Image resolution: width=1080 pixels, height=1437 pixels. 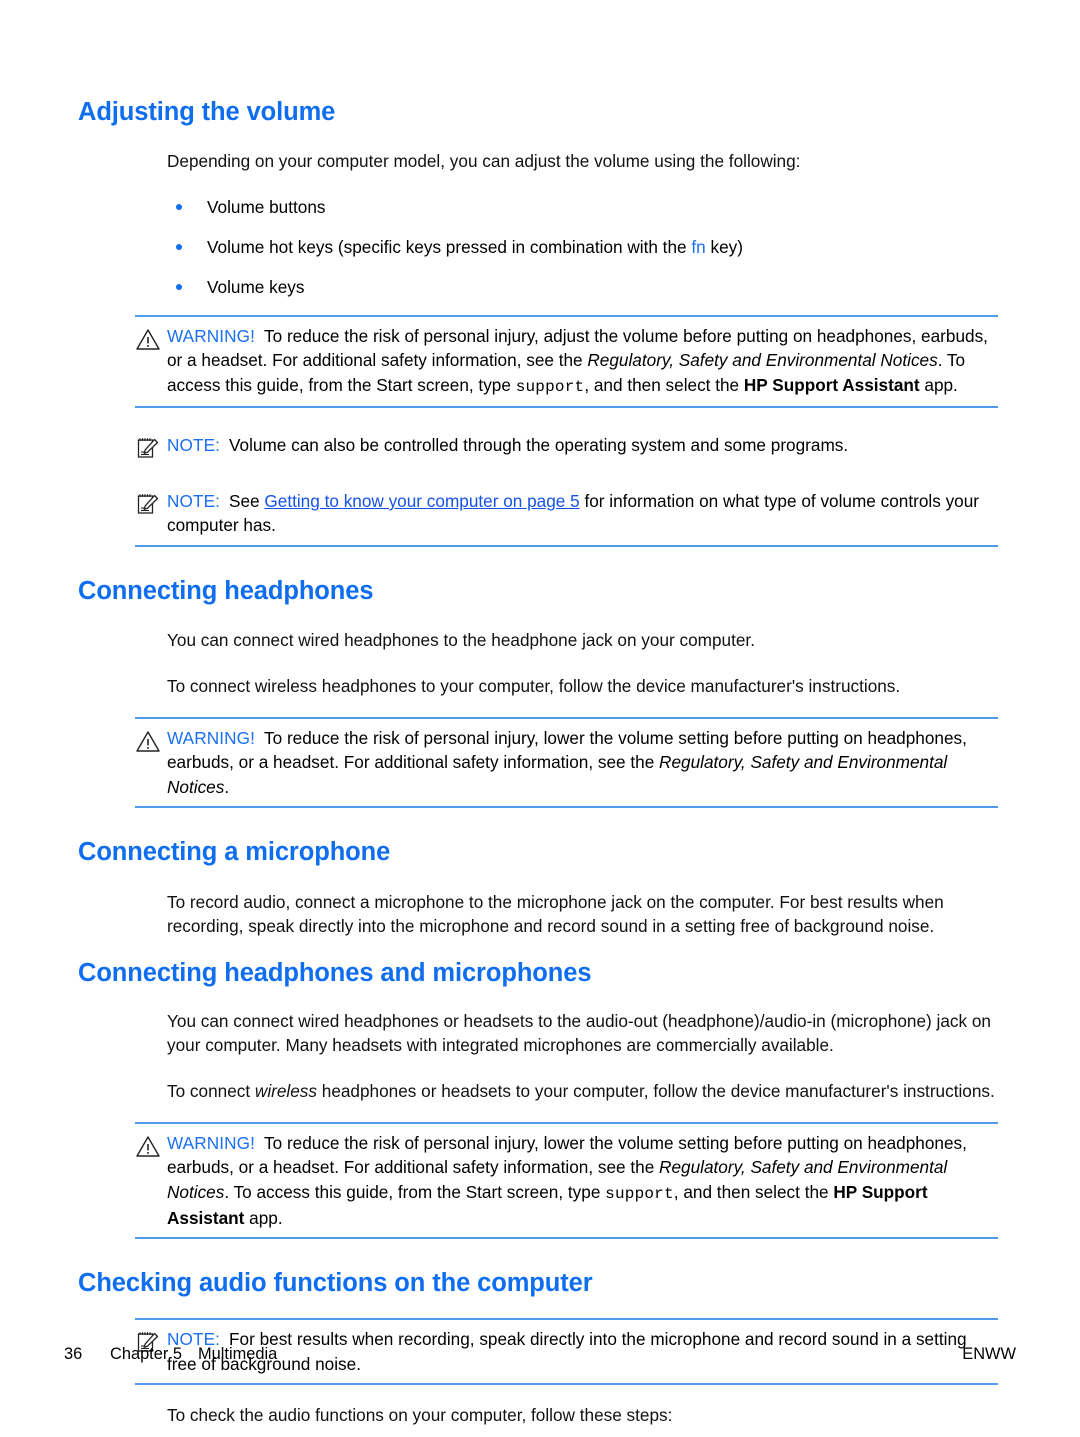 I want to click on list-item: Volume buttons, so click(x=582, y=207).